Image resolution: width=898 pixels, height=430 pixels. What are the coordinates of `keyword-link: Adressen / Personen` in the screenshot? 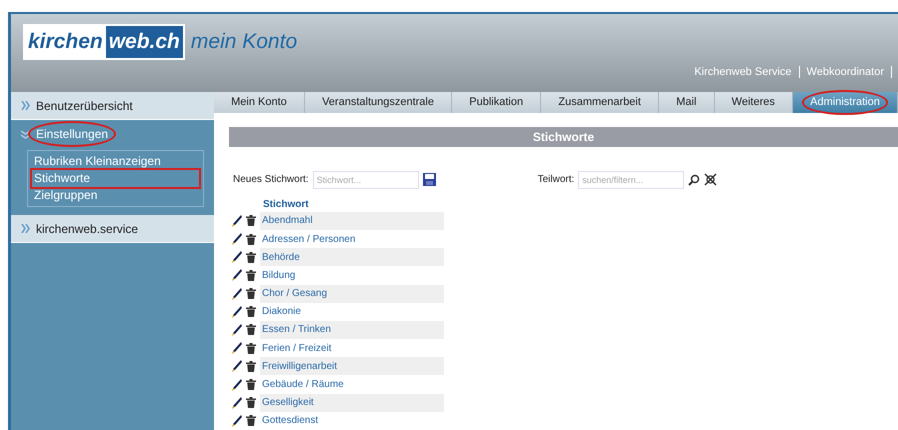 It's located at (352, 239).